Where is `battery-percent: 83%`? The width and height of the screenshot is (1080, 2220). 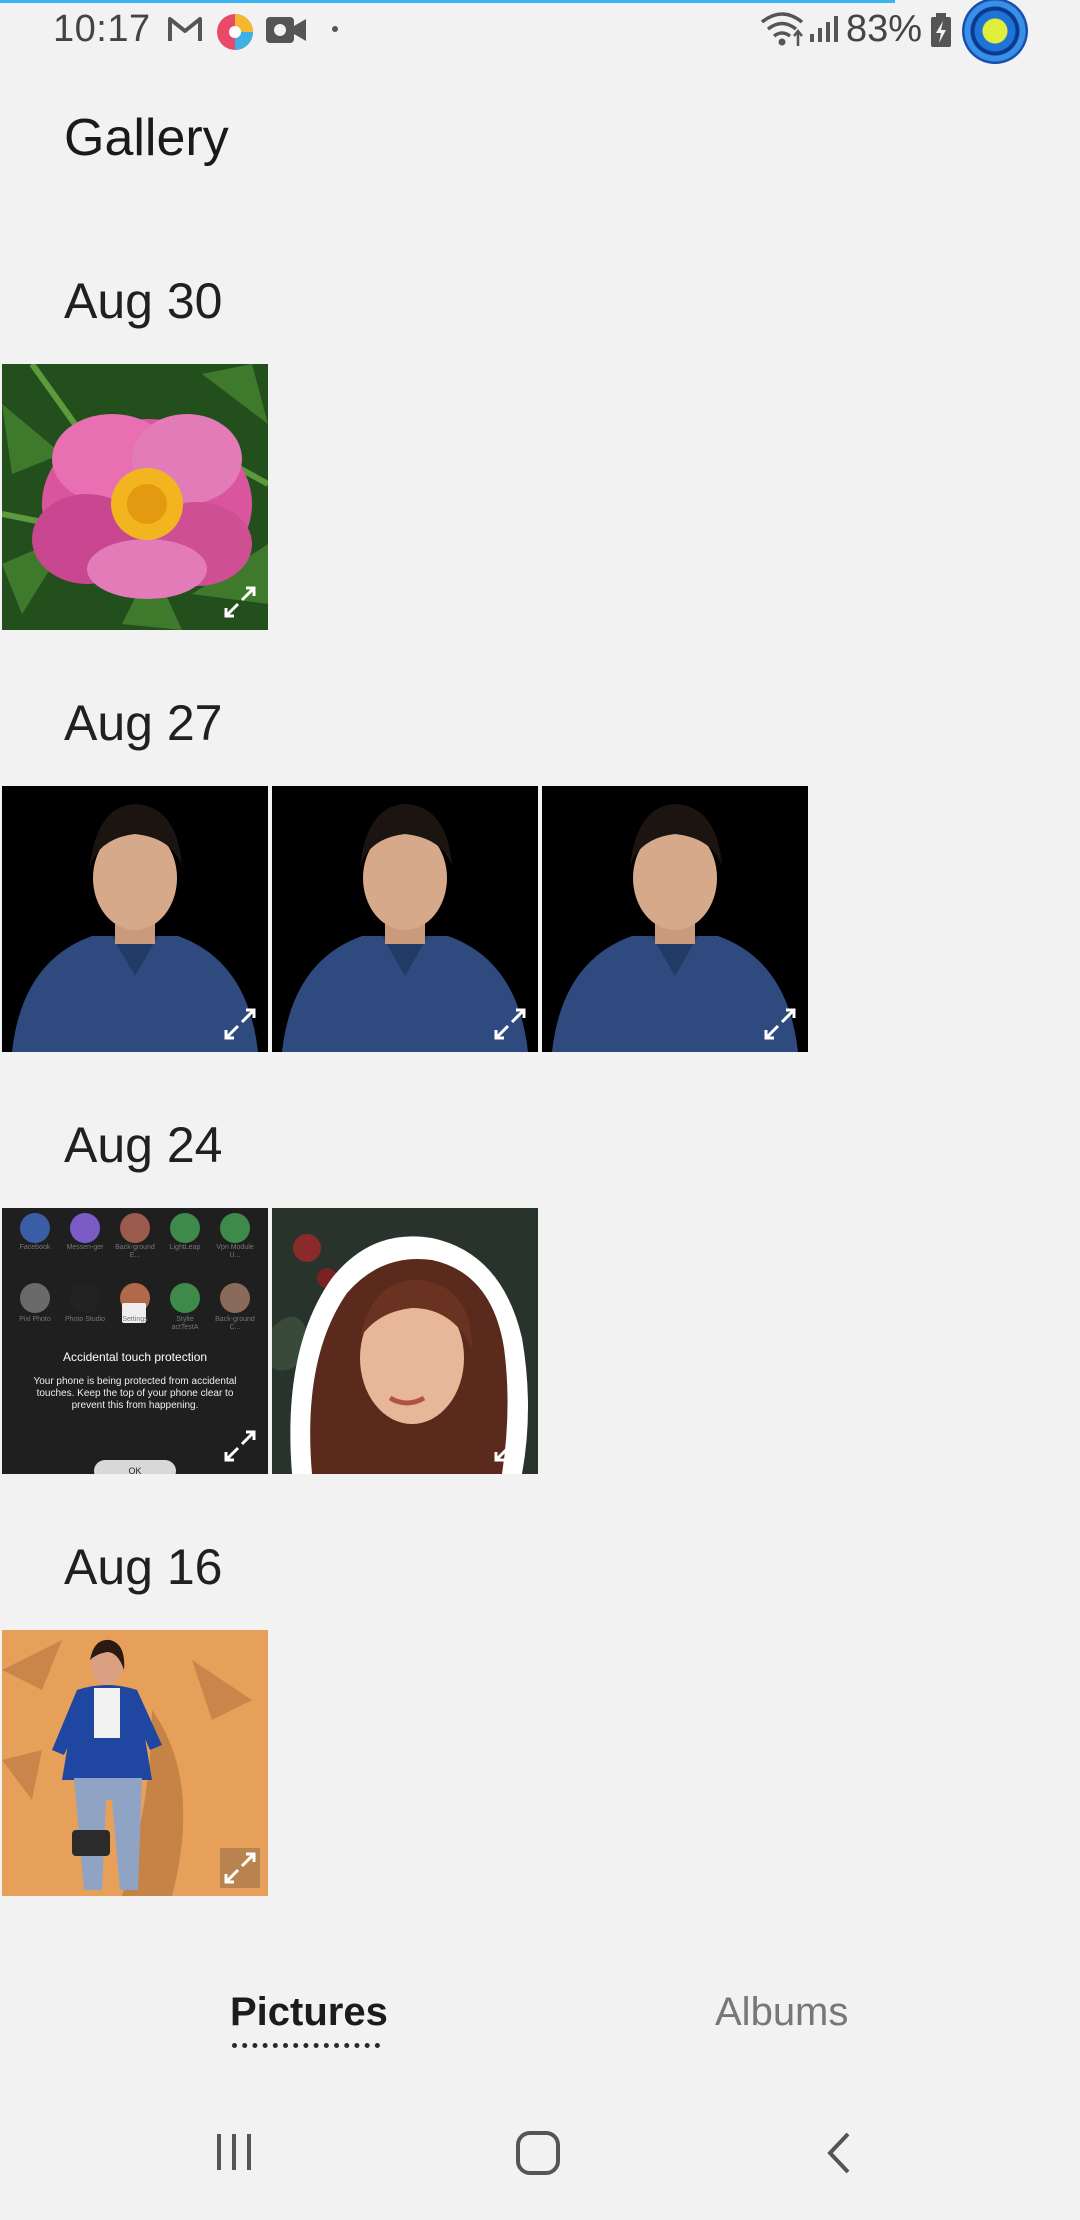
battery-percent: 83% is located at coordinates (883, 29).